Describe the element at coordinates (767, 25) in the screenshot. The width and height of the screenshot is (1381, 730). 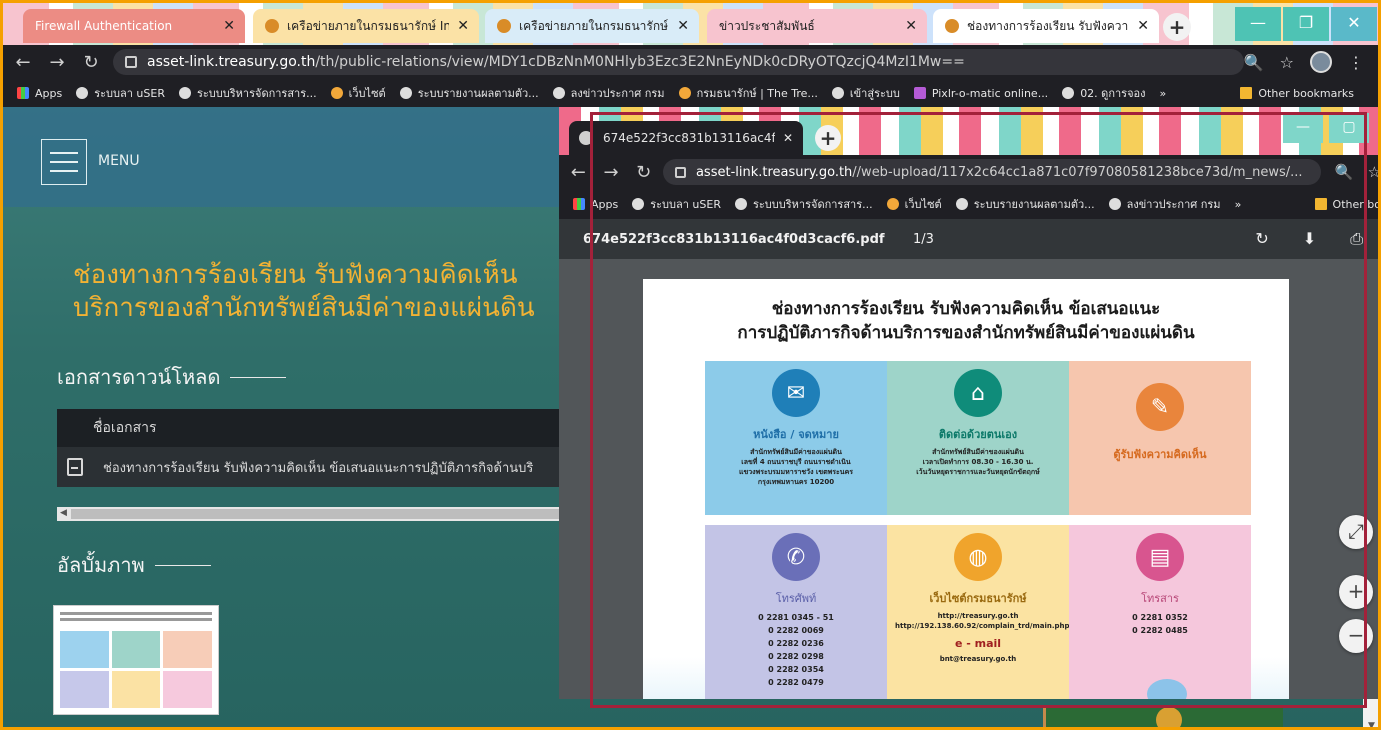
I see `tab-title: ข่าวประชาสัมพันธ์` at that location.